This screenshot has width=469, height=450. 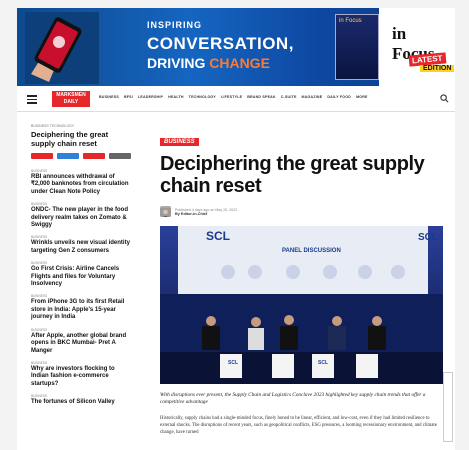 I want to click on nav-item-c-suite: C-SUITE, so click(x=289, y=97).